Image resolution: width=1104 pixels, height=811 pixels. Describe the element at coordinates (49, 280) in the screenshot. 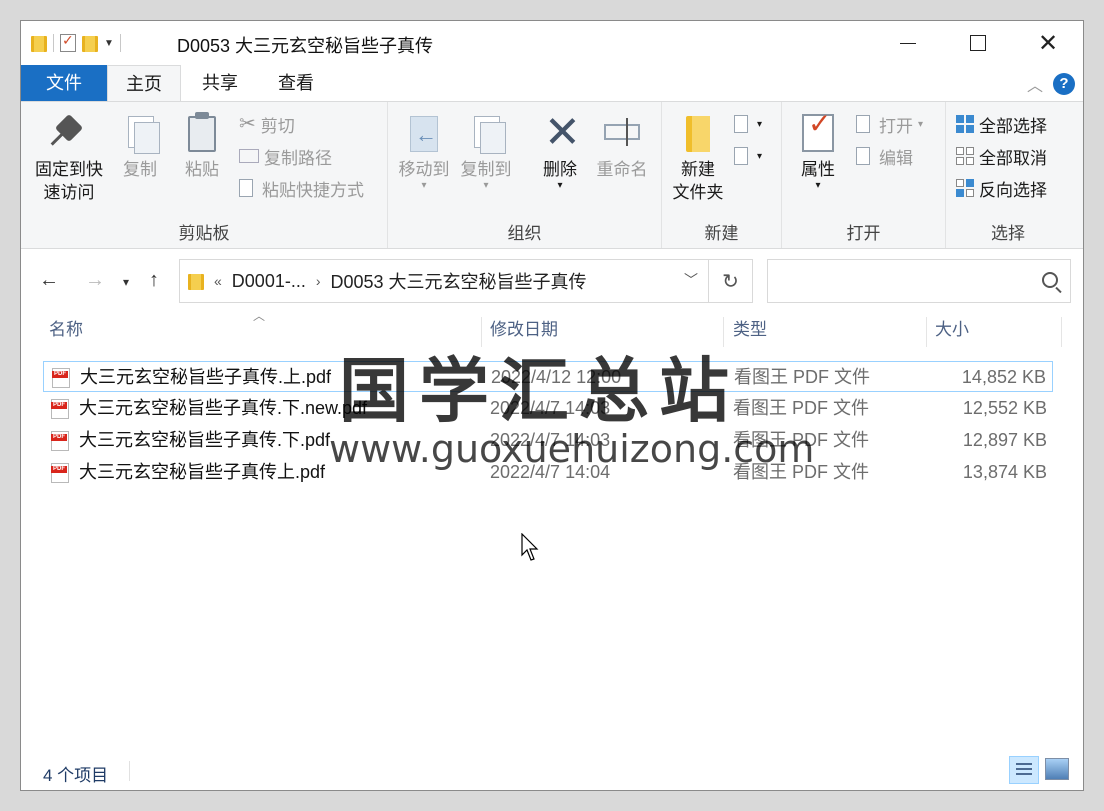

I see `back-arrow-icon: ←` at that location.